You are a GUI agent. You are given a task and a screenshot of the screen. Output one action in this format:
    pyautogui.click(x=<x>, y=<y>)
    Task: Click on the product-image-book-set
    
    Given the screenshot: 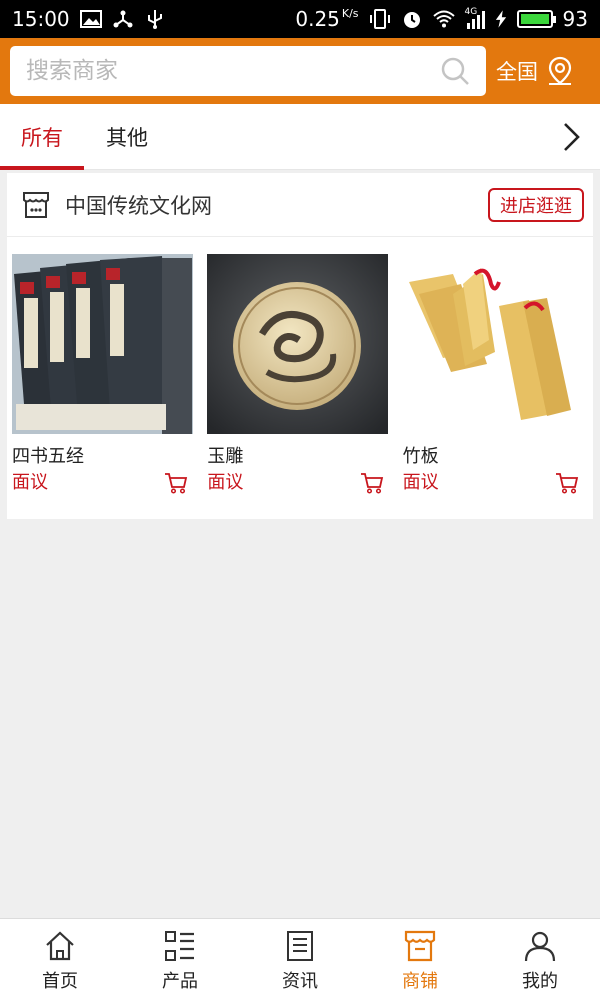 What is the action you would take?
    pyautogui.click(x=102, y=344)
    